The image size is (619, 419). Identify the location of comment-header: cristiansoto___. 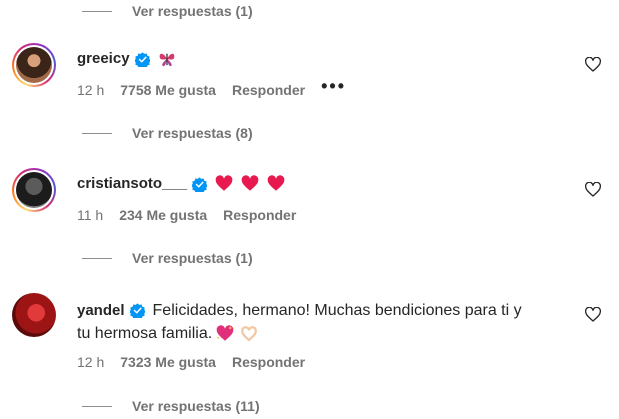
(181, 184).